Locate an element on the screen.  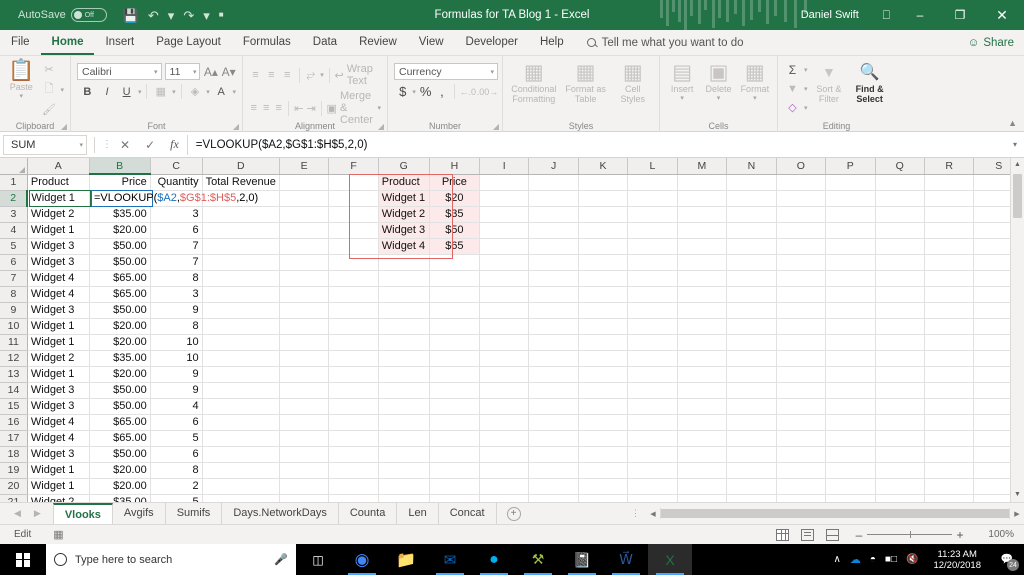
cell-I19 is located at coordinates (504, 470).